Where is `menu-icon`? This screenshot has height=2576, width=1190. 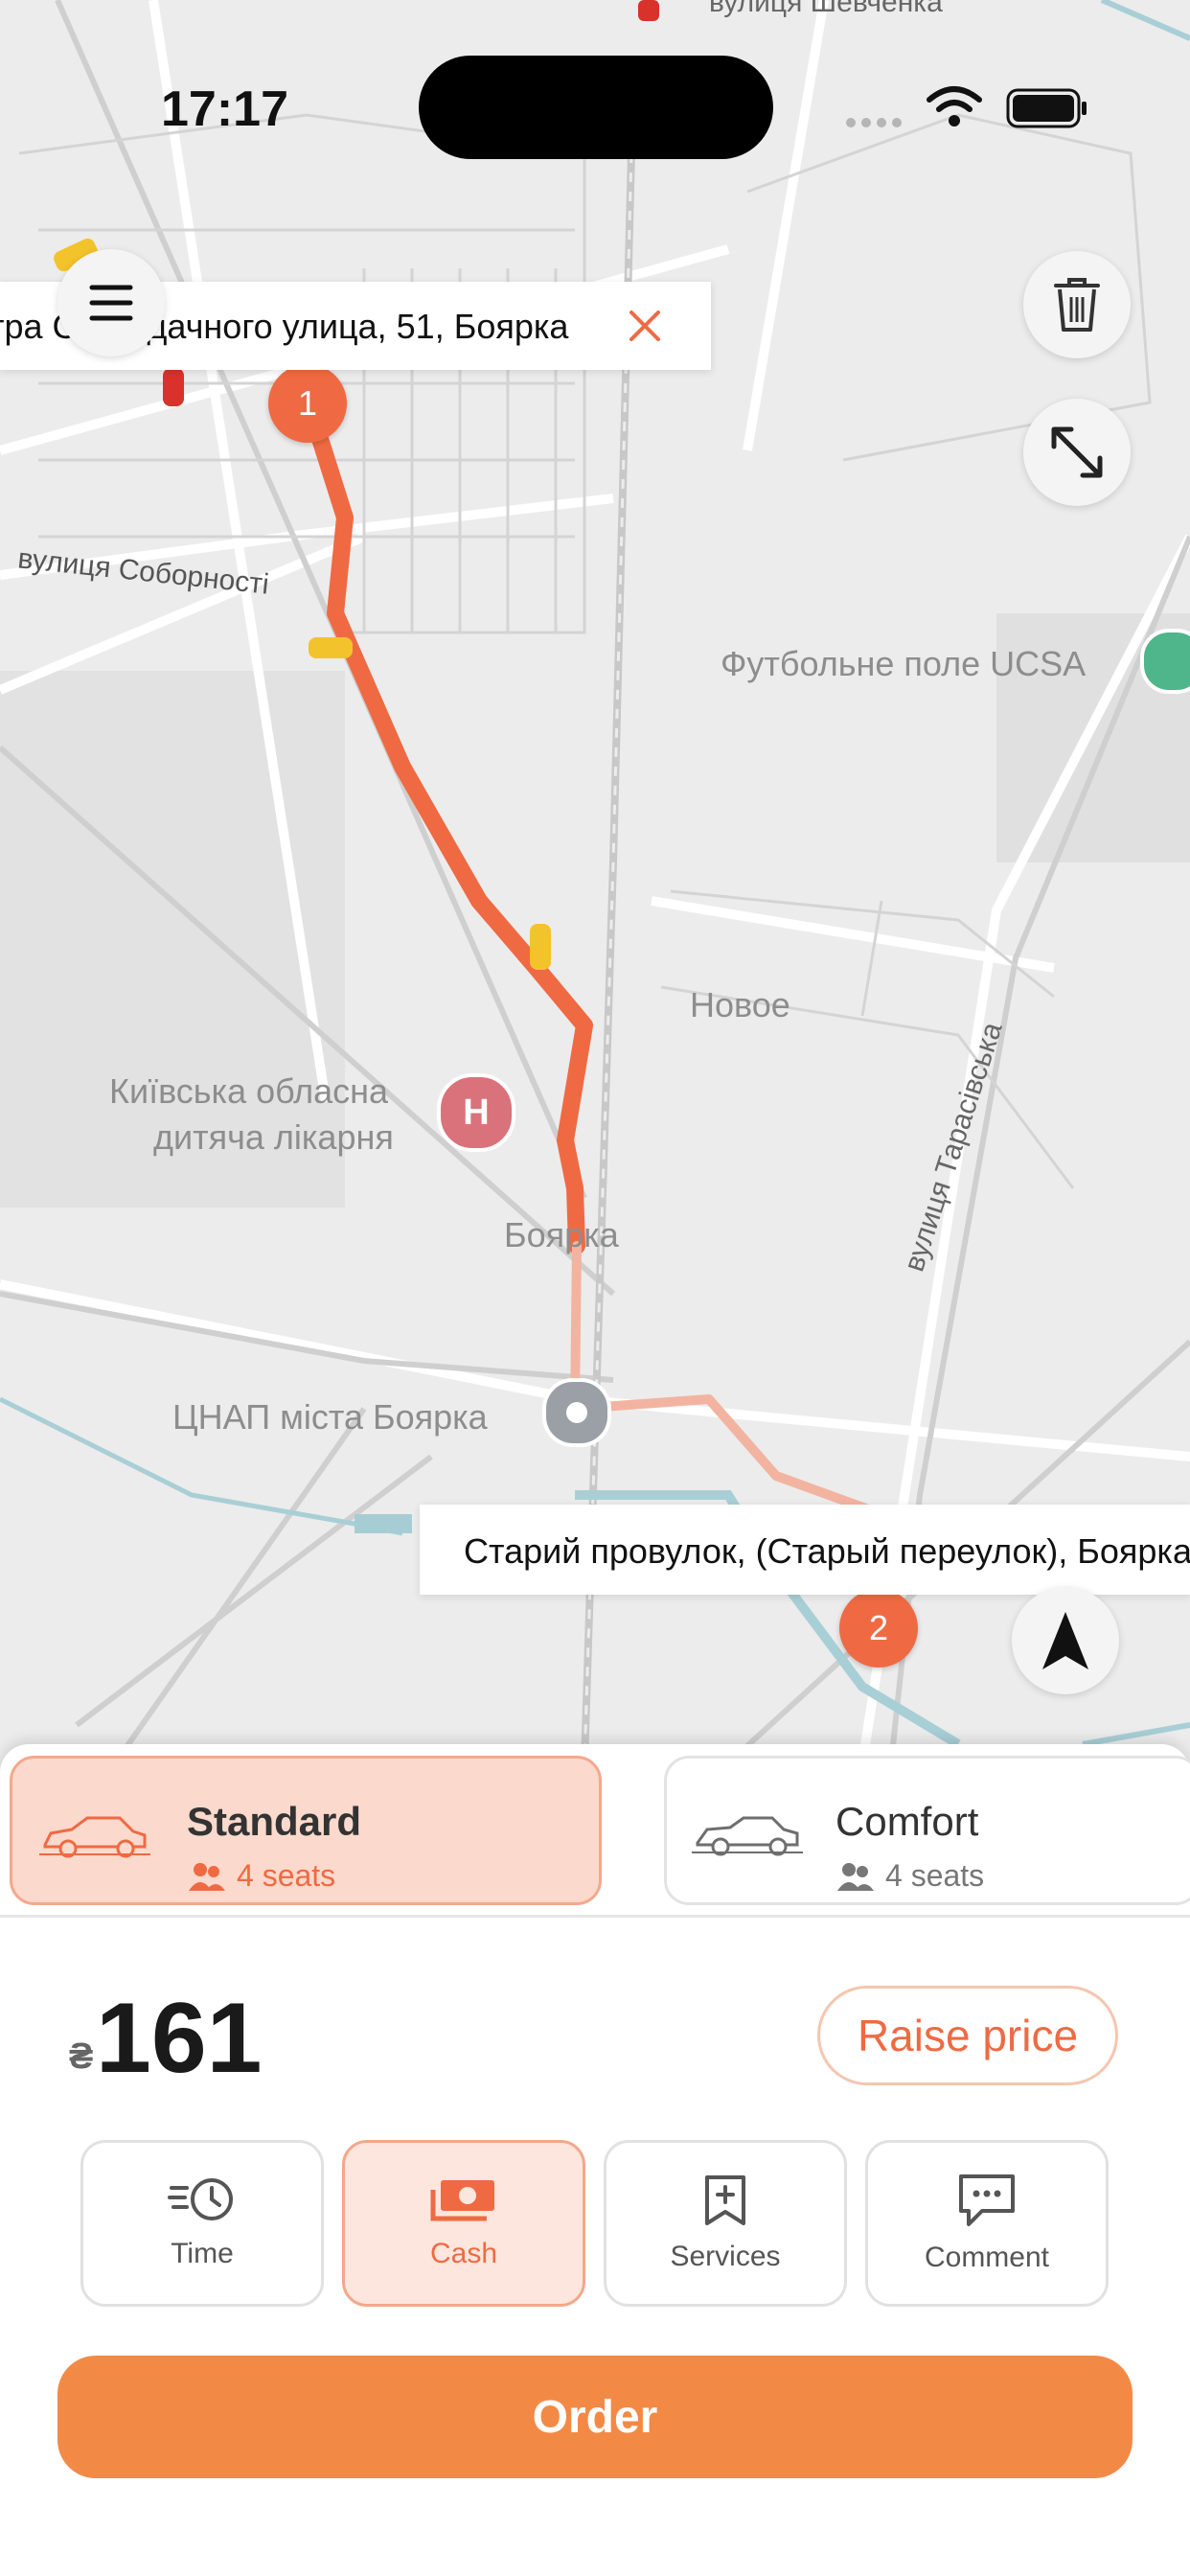 menu-icon is located at coordinates (111, 303).